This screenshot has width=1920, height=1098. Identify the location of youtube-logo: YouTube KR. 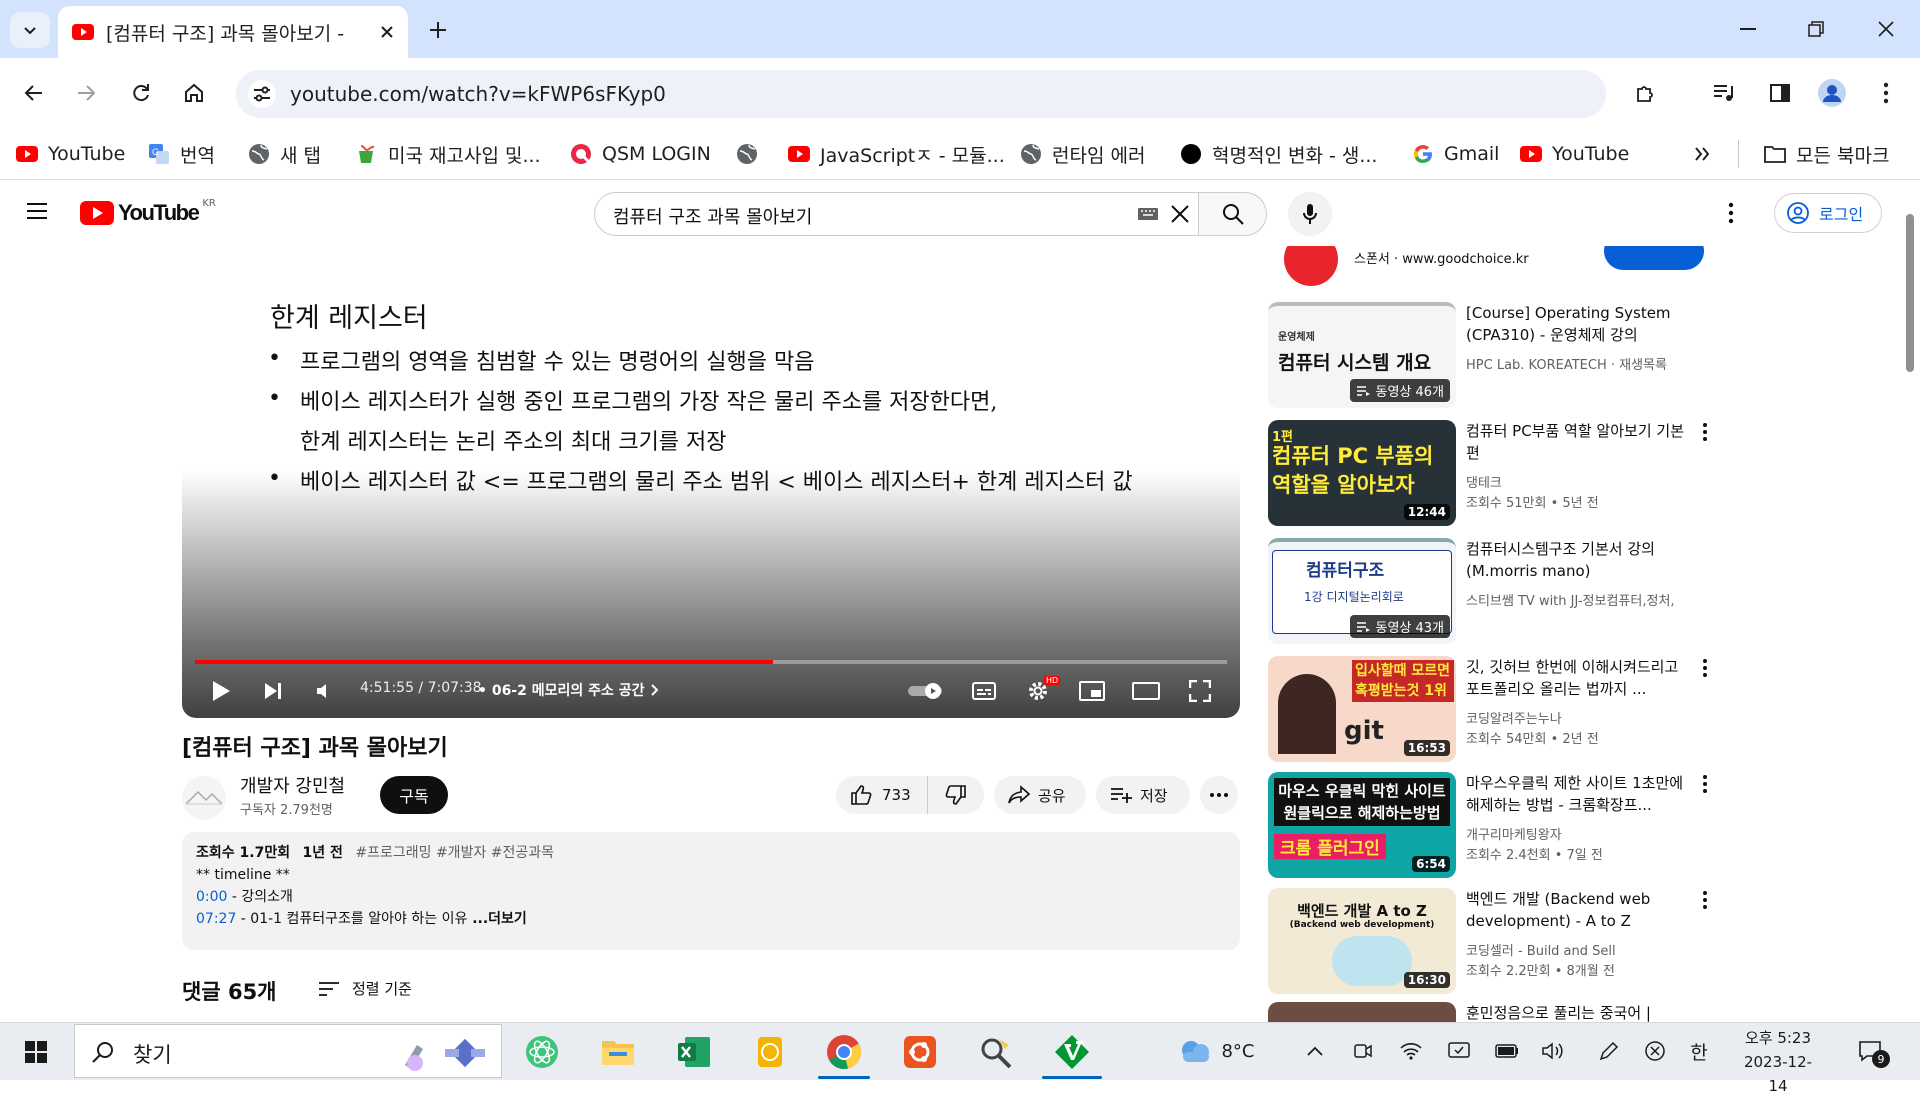
(148, 212).